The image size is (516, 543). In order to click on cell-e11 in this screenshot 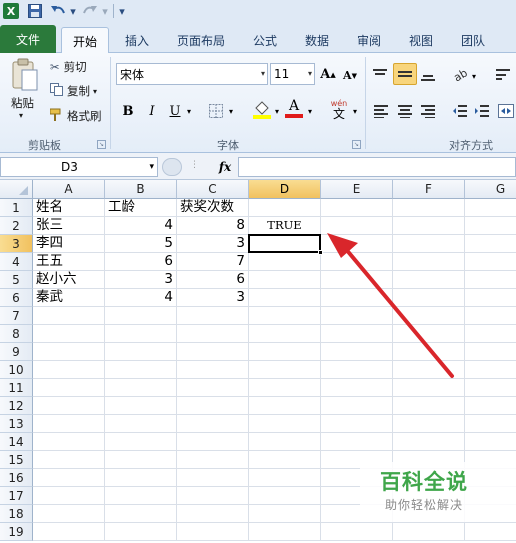, I will do `click(357, 388)`.